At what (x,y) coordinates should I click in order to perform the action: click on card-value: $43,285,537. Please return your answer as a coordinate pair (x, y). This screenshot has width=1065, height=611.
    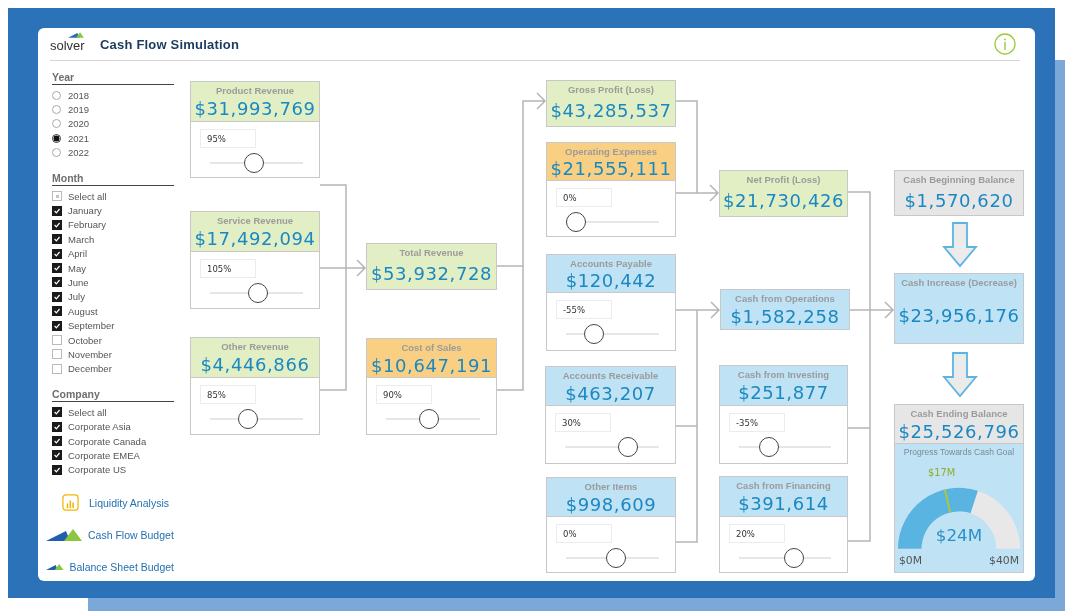
    Looking at the image, I should click on (611, 111).